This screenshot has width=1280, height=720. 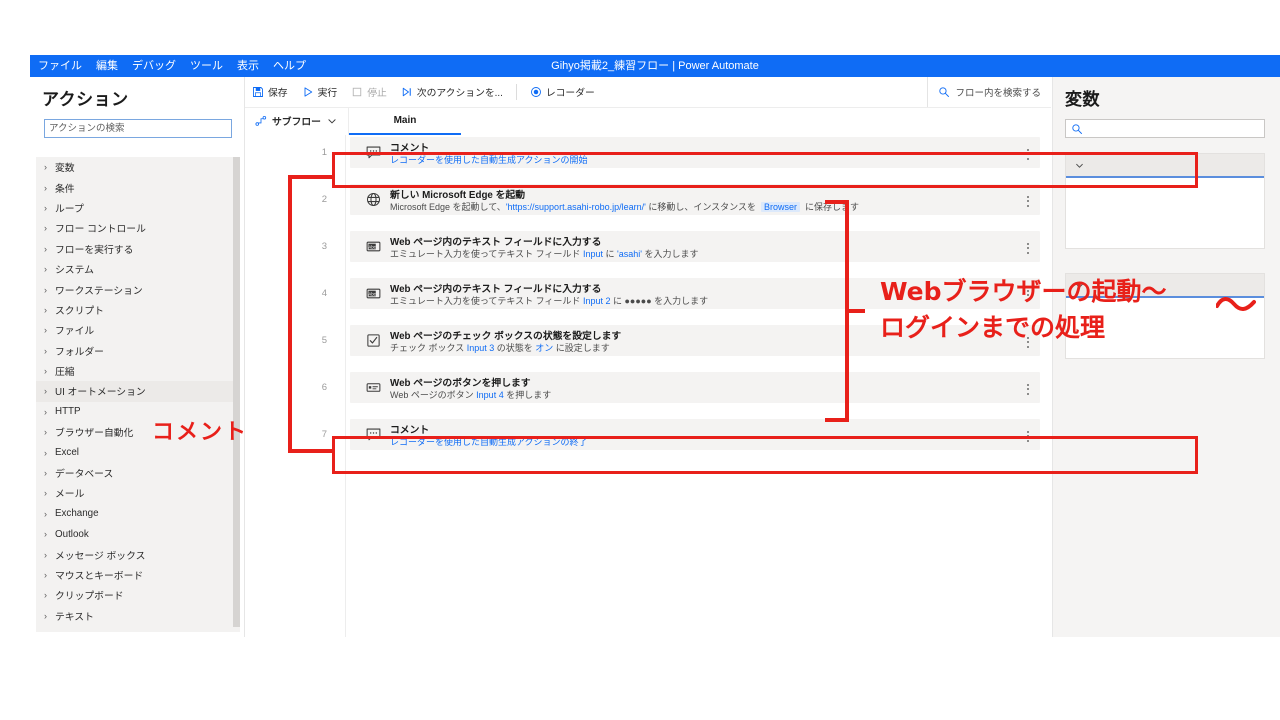 What do you see at coordinates (357, 92) in the screenshot?
I see `stop-icon` at bounding box center [357, 92].